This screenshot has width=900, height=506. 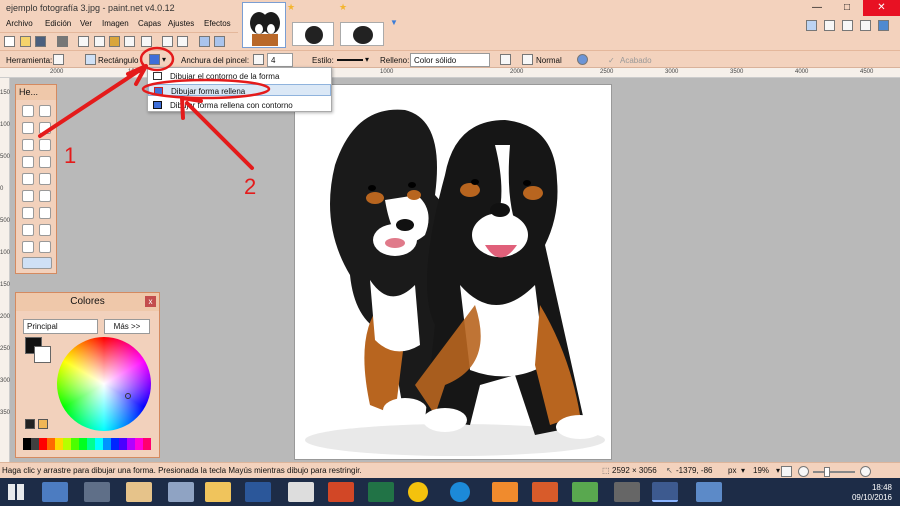 What do you see at coordinates (834, 472) in the screenshot?
I see `zoom-slider` at bounding box center [834, 472].